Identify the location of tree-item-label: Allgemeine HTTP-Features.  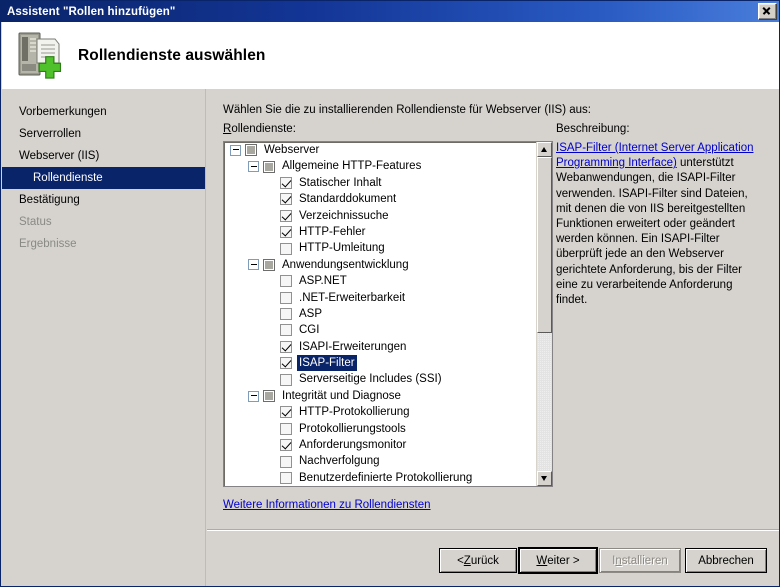
(352, 166).